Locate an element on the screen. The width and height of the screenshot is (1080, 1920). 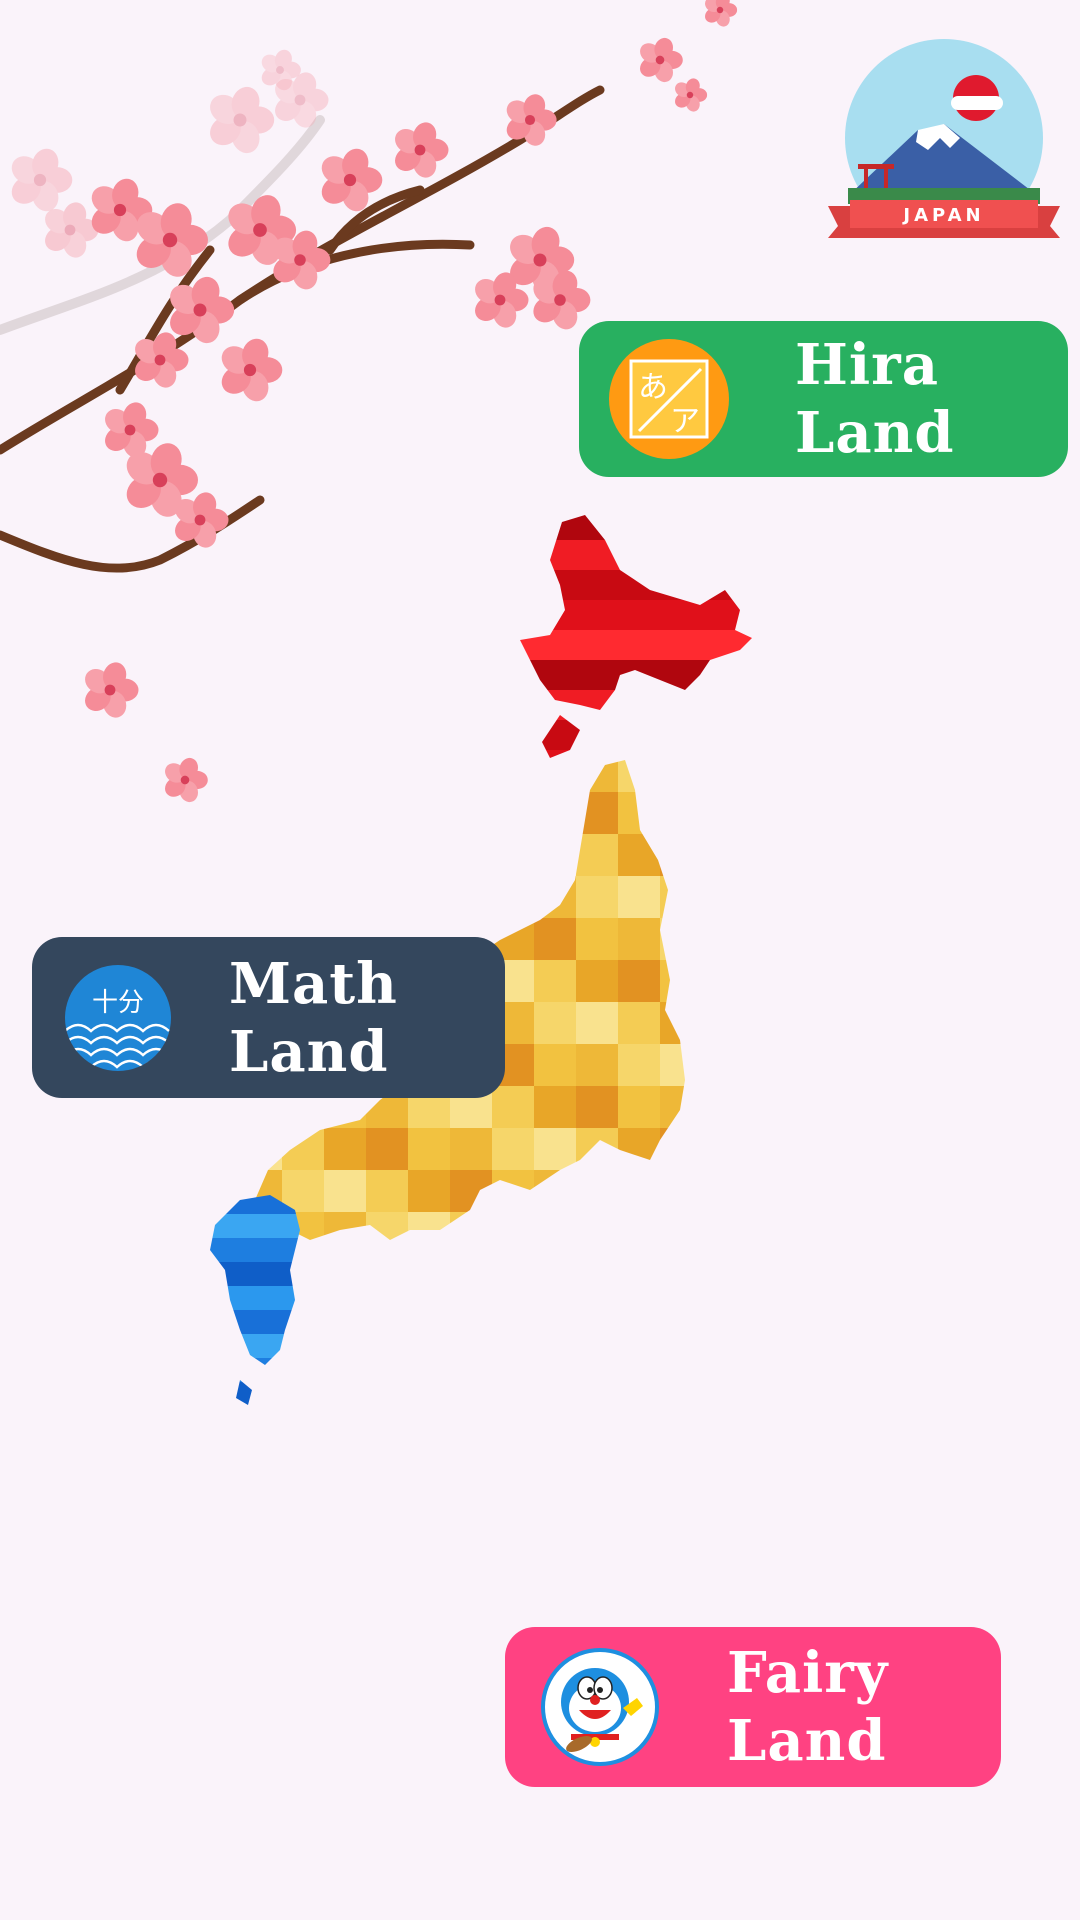
hokkaido-region is located at coordinates (636, 636).